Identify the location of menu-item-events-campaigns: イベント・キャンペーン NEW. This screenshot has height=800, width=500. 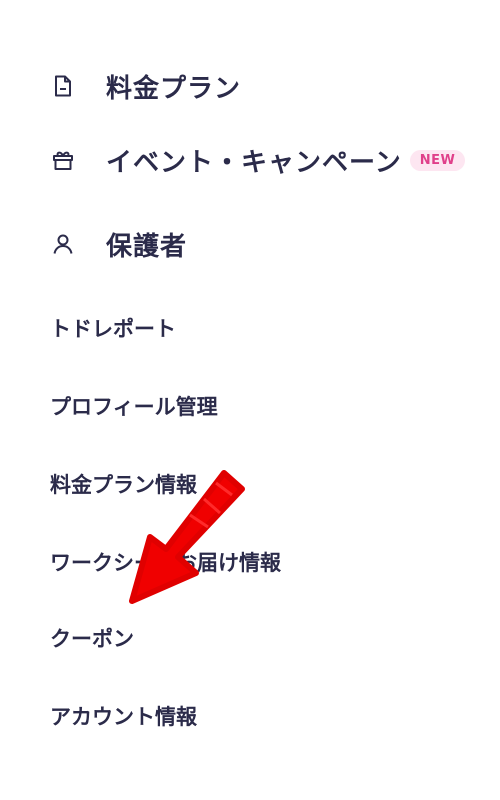
(258, 160).